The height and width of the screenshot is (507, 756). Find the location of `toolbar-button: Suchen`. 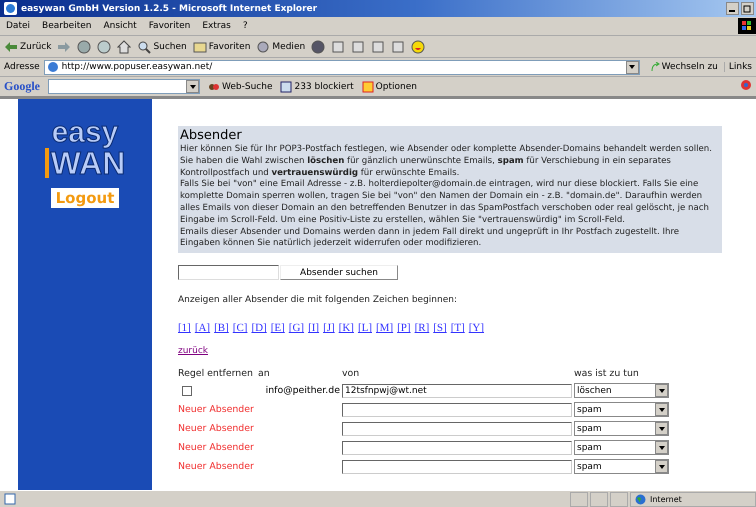

toolbar-button: Suchen is located at coordinates (162, 47).